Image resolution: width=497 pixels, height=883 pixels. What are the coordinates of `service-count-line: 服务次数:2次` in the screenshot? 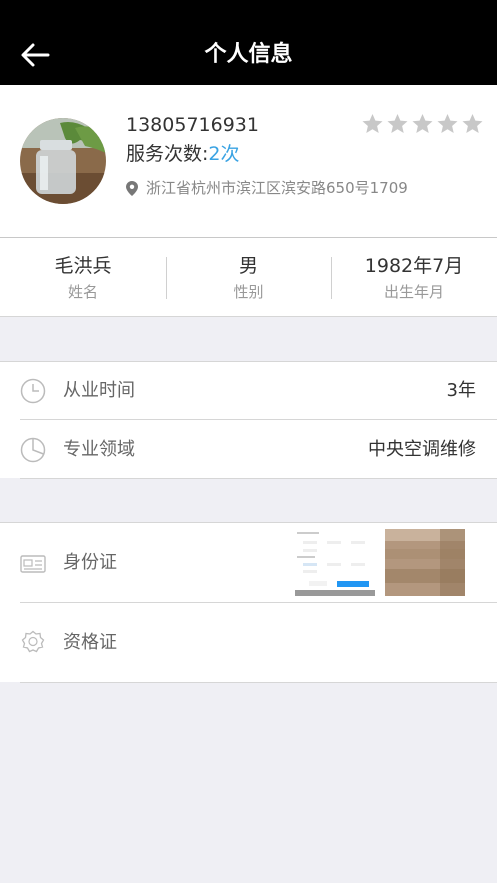 It's located at (183, 154).